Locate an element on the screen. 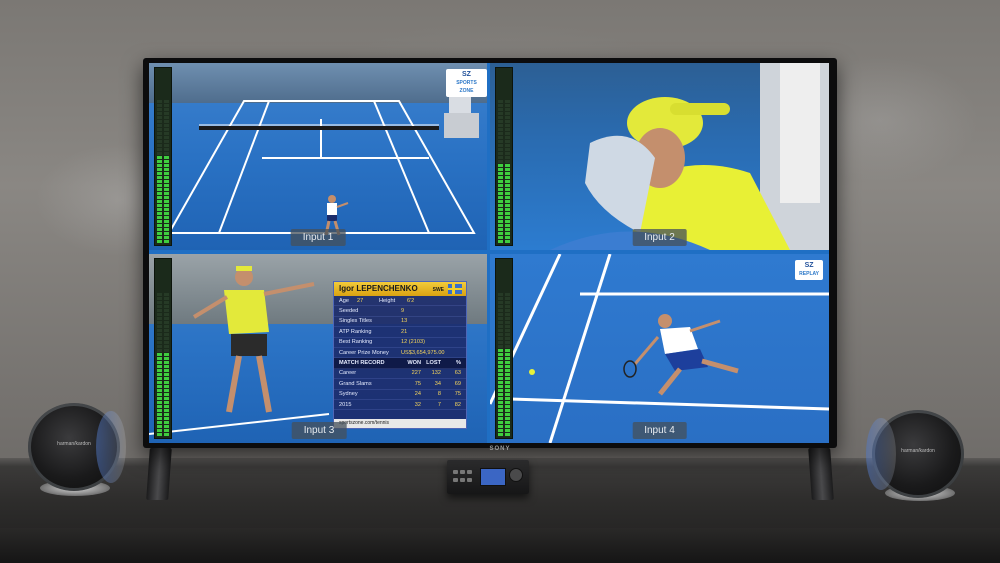 This screenshot has width=1000, height=563. tv-foot-left is located at coordinates (159, 474).